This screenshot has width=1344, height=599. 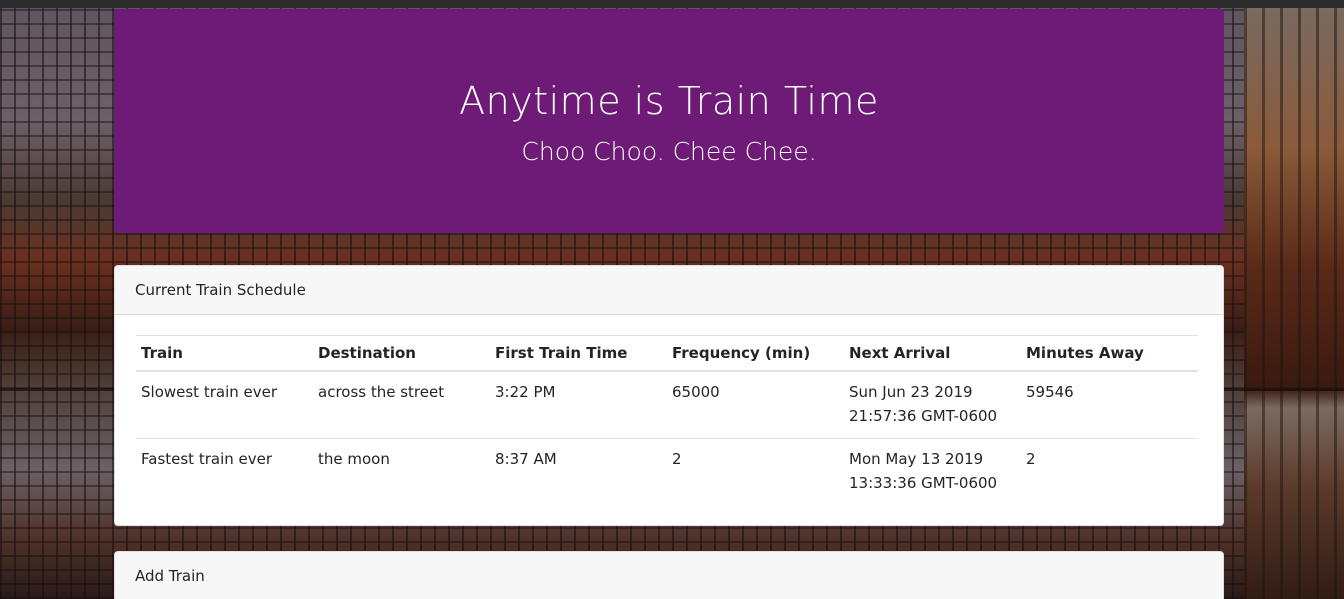 I want to click on column-header-frequency: Frequency (min), so click(x=755, y=353).